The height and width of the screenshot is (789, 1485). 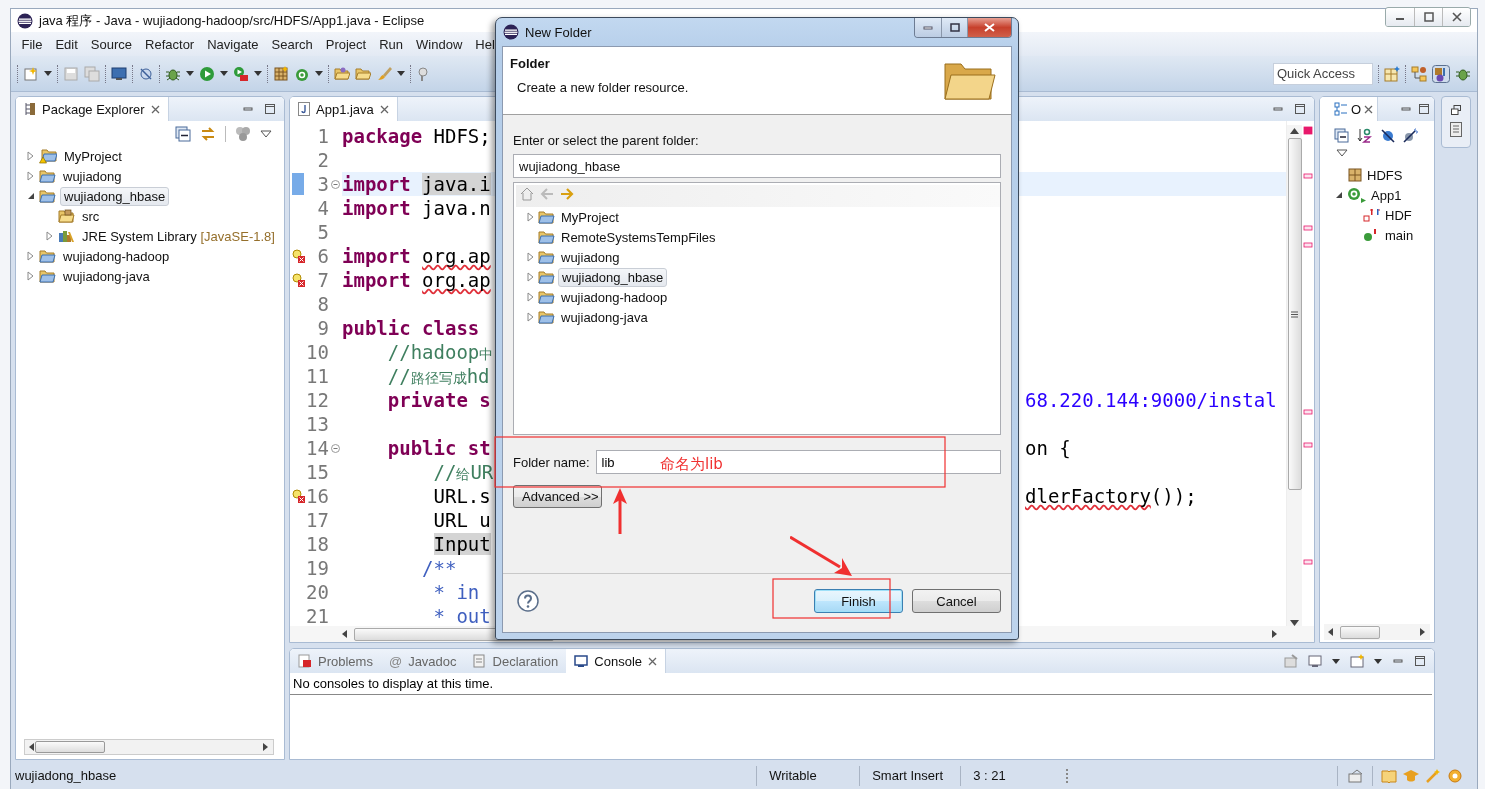 I want to click on folder-item: wujiadong-hadoop, so click(x=614, y=297).